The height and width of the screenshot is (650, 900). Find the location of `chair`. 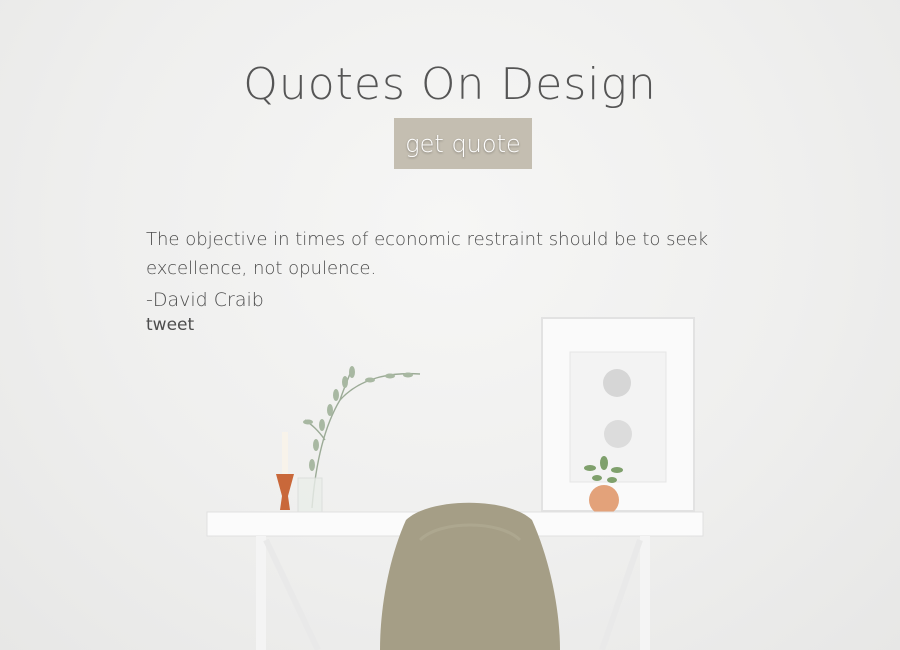

chair is located at coordinates (470, 576).